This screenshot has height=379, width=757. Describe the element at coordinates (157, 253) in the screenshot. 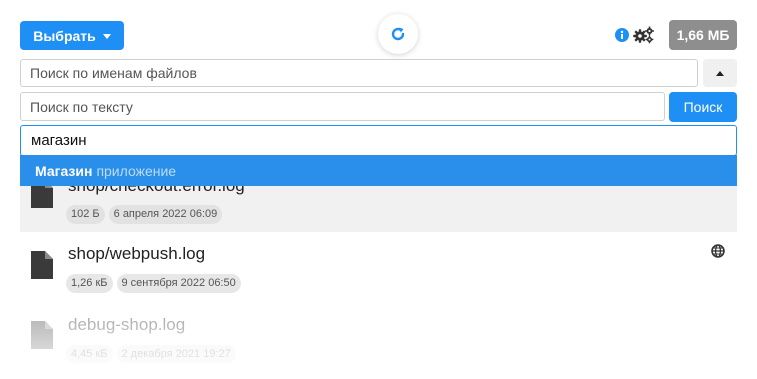

I see `file-basename: webpush.log` at that location.